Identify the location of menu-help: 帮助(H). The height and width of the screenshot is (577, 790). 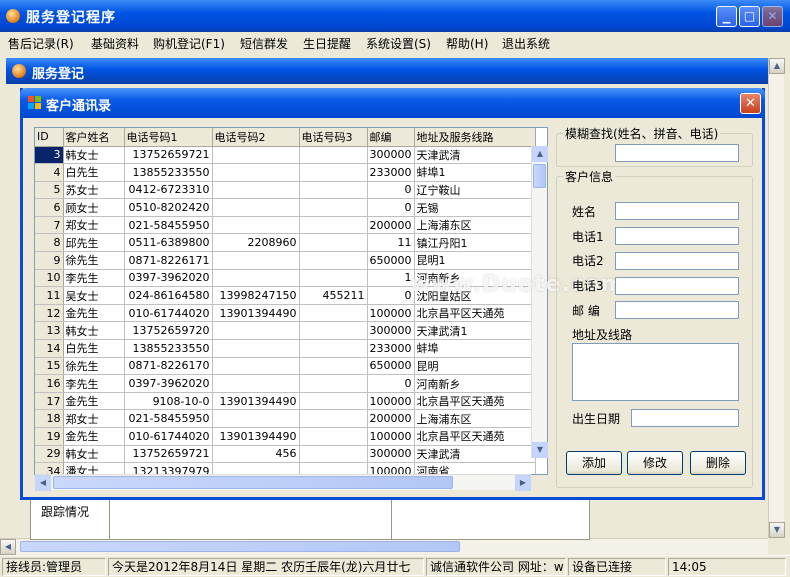
(467, 43).